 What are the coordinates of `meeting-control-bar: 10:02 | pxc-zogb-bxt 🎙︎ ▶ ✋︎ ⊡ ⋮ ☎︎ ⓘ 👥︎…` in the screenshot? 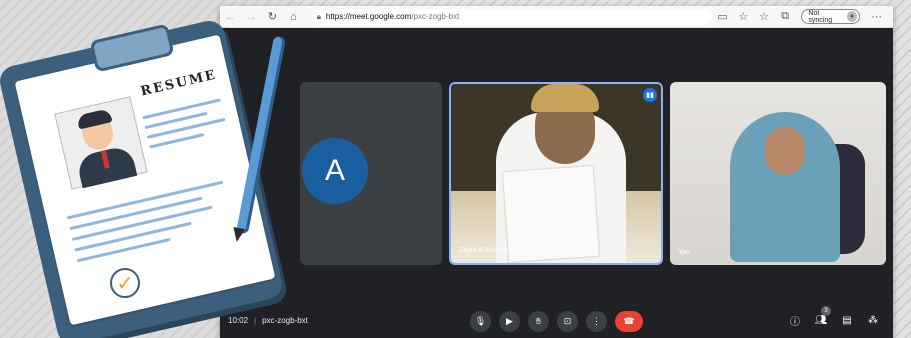 It's located at (556, 321).